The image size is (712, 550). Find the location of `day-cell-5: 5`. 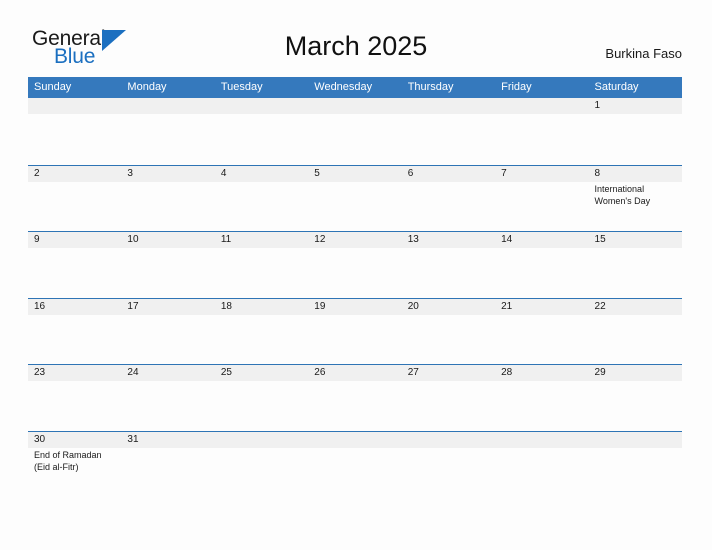

day-cell-5: 5 is located at coordinates (355, 198).